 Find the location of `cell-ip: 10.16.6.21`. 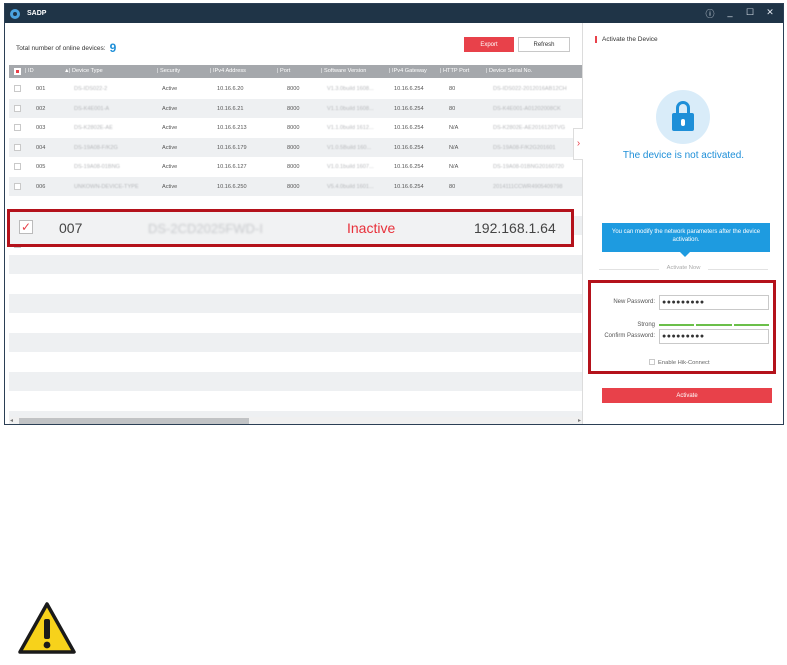

cell-ip: 10.16.6.21 is located at coordinates (230, 108).